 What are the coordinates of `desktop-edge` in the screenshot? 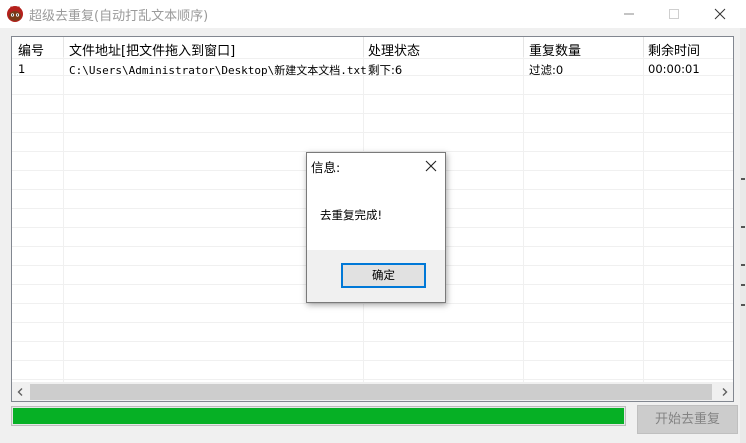 It's located at (743, 235).